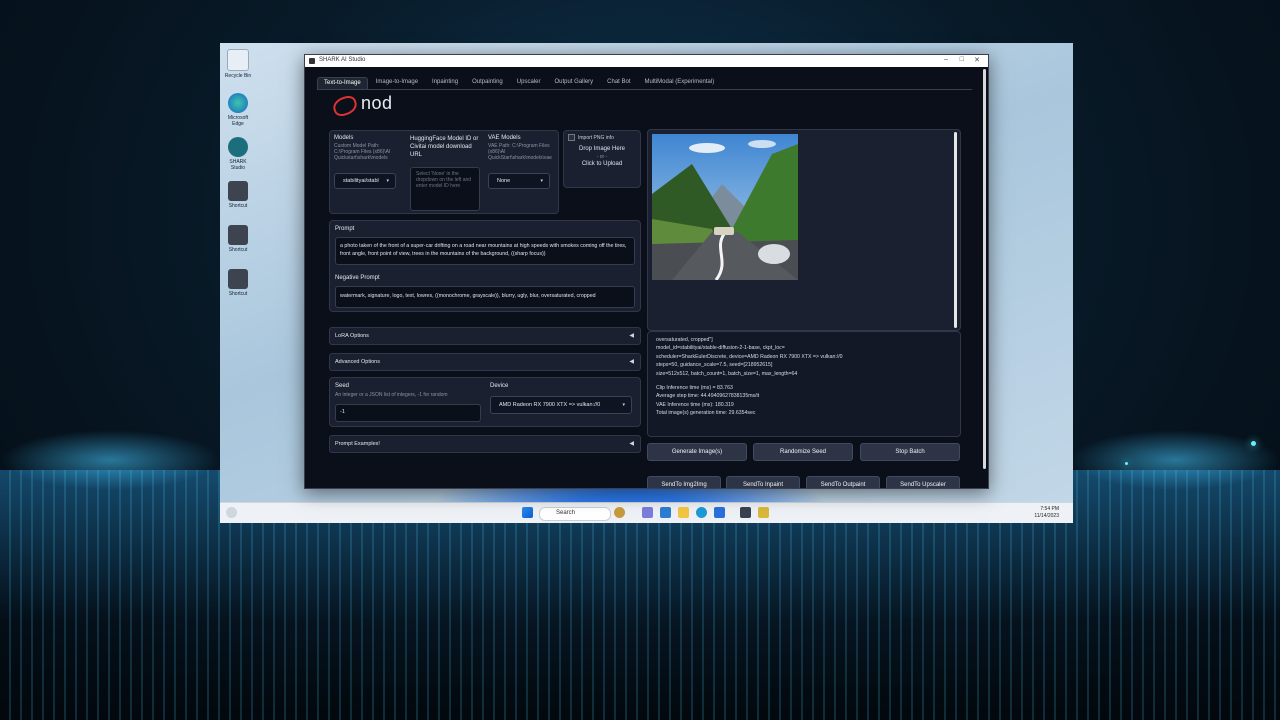  I want to click on file-explorer-icon, so click(683, 512).